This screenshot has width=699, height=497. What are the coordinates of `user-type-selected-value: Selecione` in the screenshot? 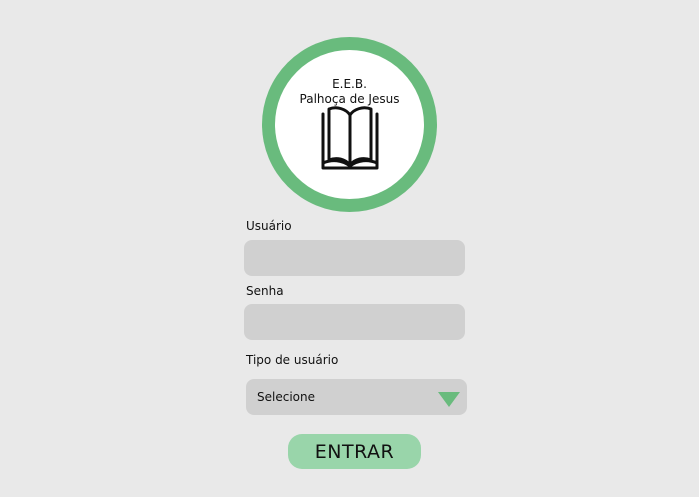 It's located at (286, 397).